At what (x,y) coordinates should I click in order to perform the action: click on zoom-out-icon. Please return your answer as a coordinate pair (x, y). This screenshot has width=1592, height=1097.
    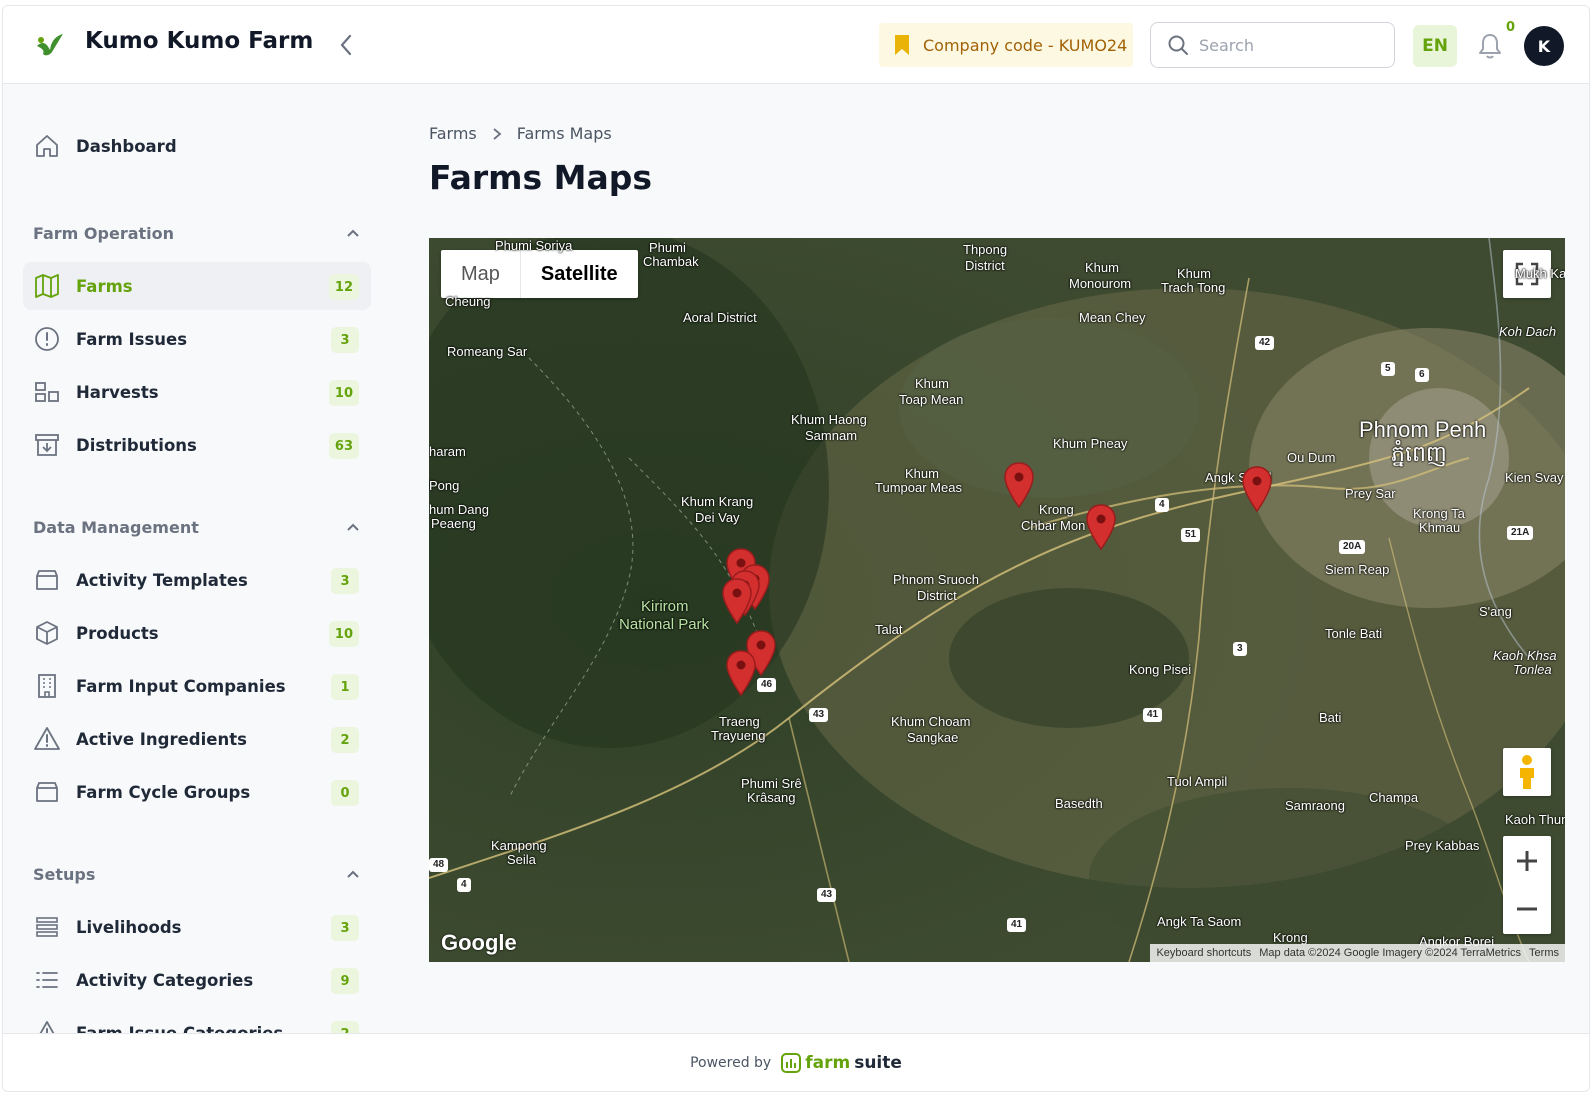
    Looking at the image, I should click on (1527, 909).